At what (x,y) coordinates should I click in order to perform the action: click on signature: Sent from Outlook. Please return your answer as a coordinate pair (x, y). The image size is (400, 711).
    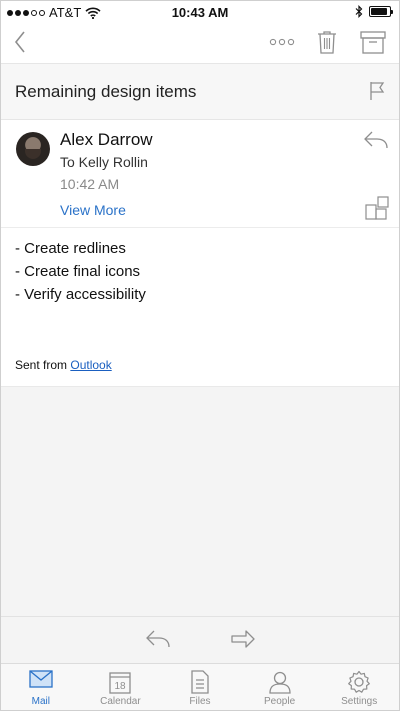
    Looking at the image, I should click on (63, 365).